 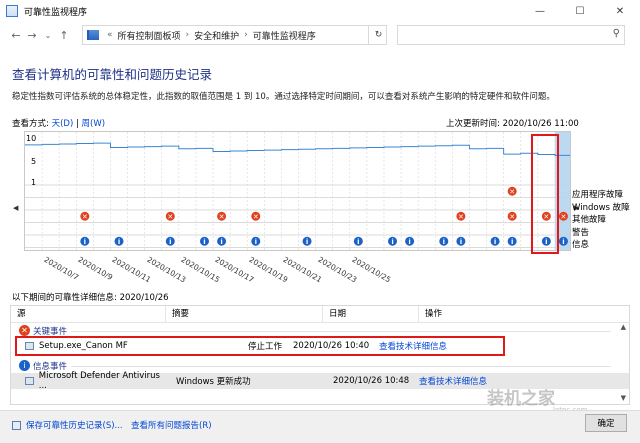 What do you see at coordinates (15, 208) in the screenshot?
I see `chart-scroll-left-icon: ◀` at bounding box center [15, 208].